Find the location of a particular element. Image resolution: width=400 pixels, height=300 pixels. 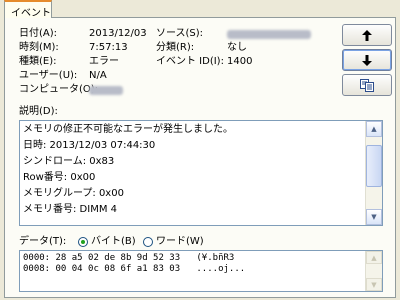

date-value: 2013/12/03 is located at coordinates (118, 33).